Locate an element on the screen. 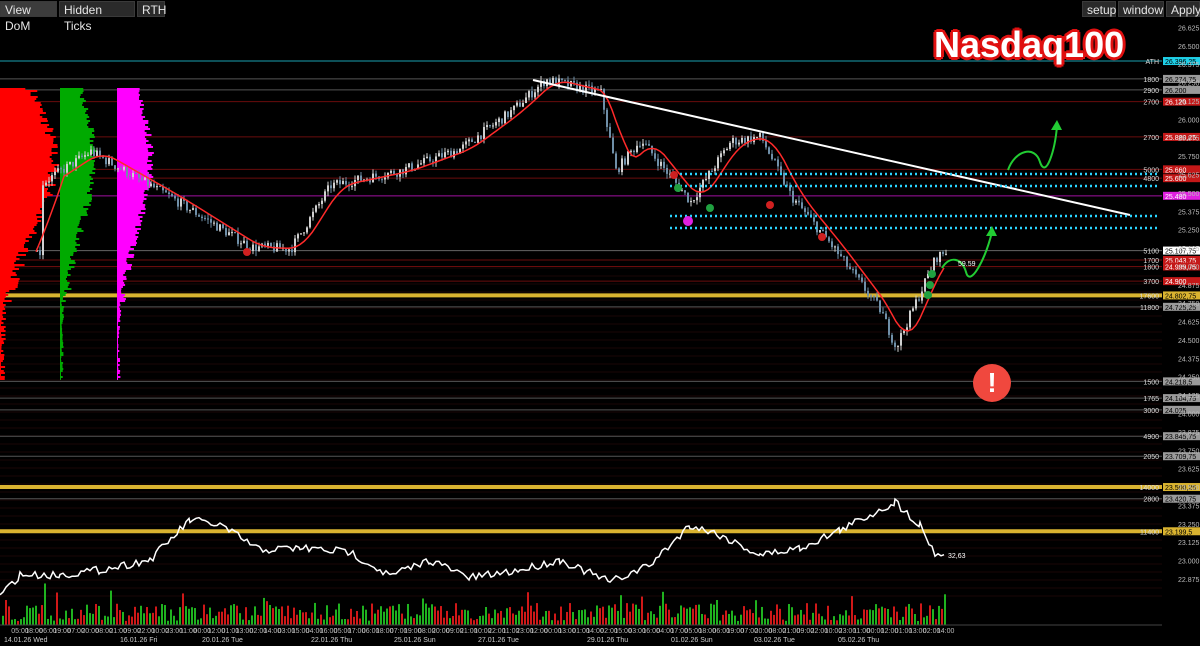 This screenshot has height=646, width=1200. volume-profiles is located at coordinates (77, 234).